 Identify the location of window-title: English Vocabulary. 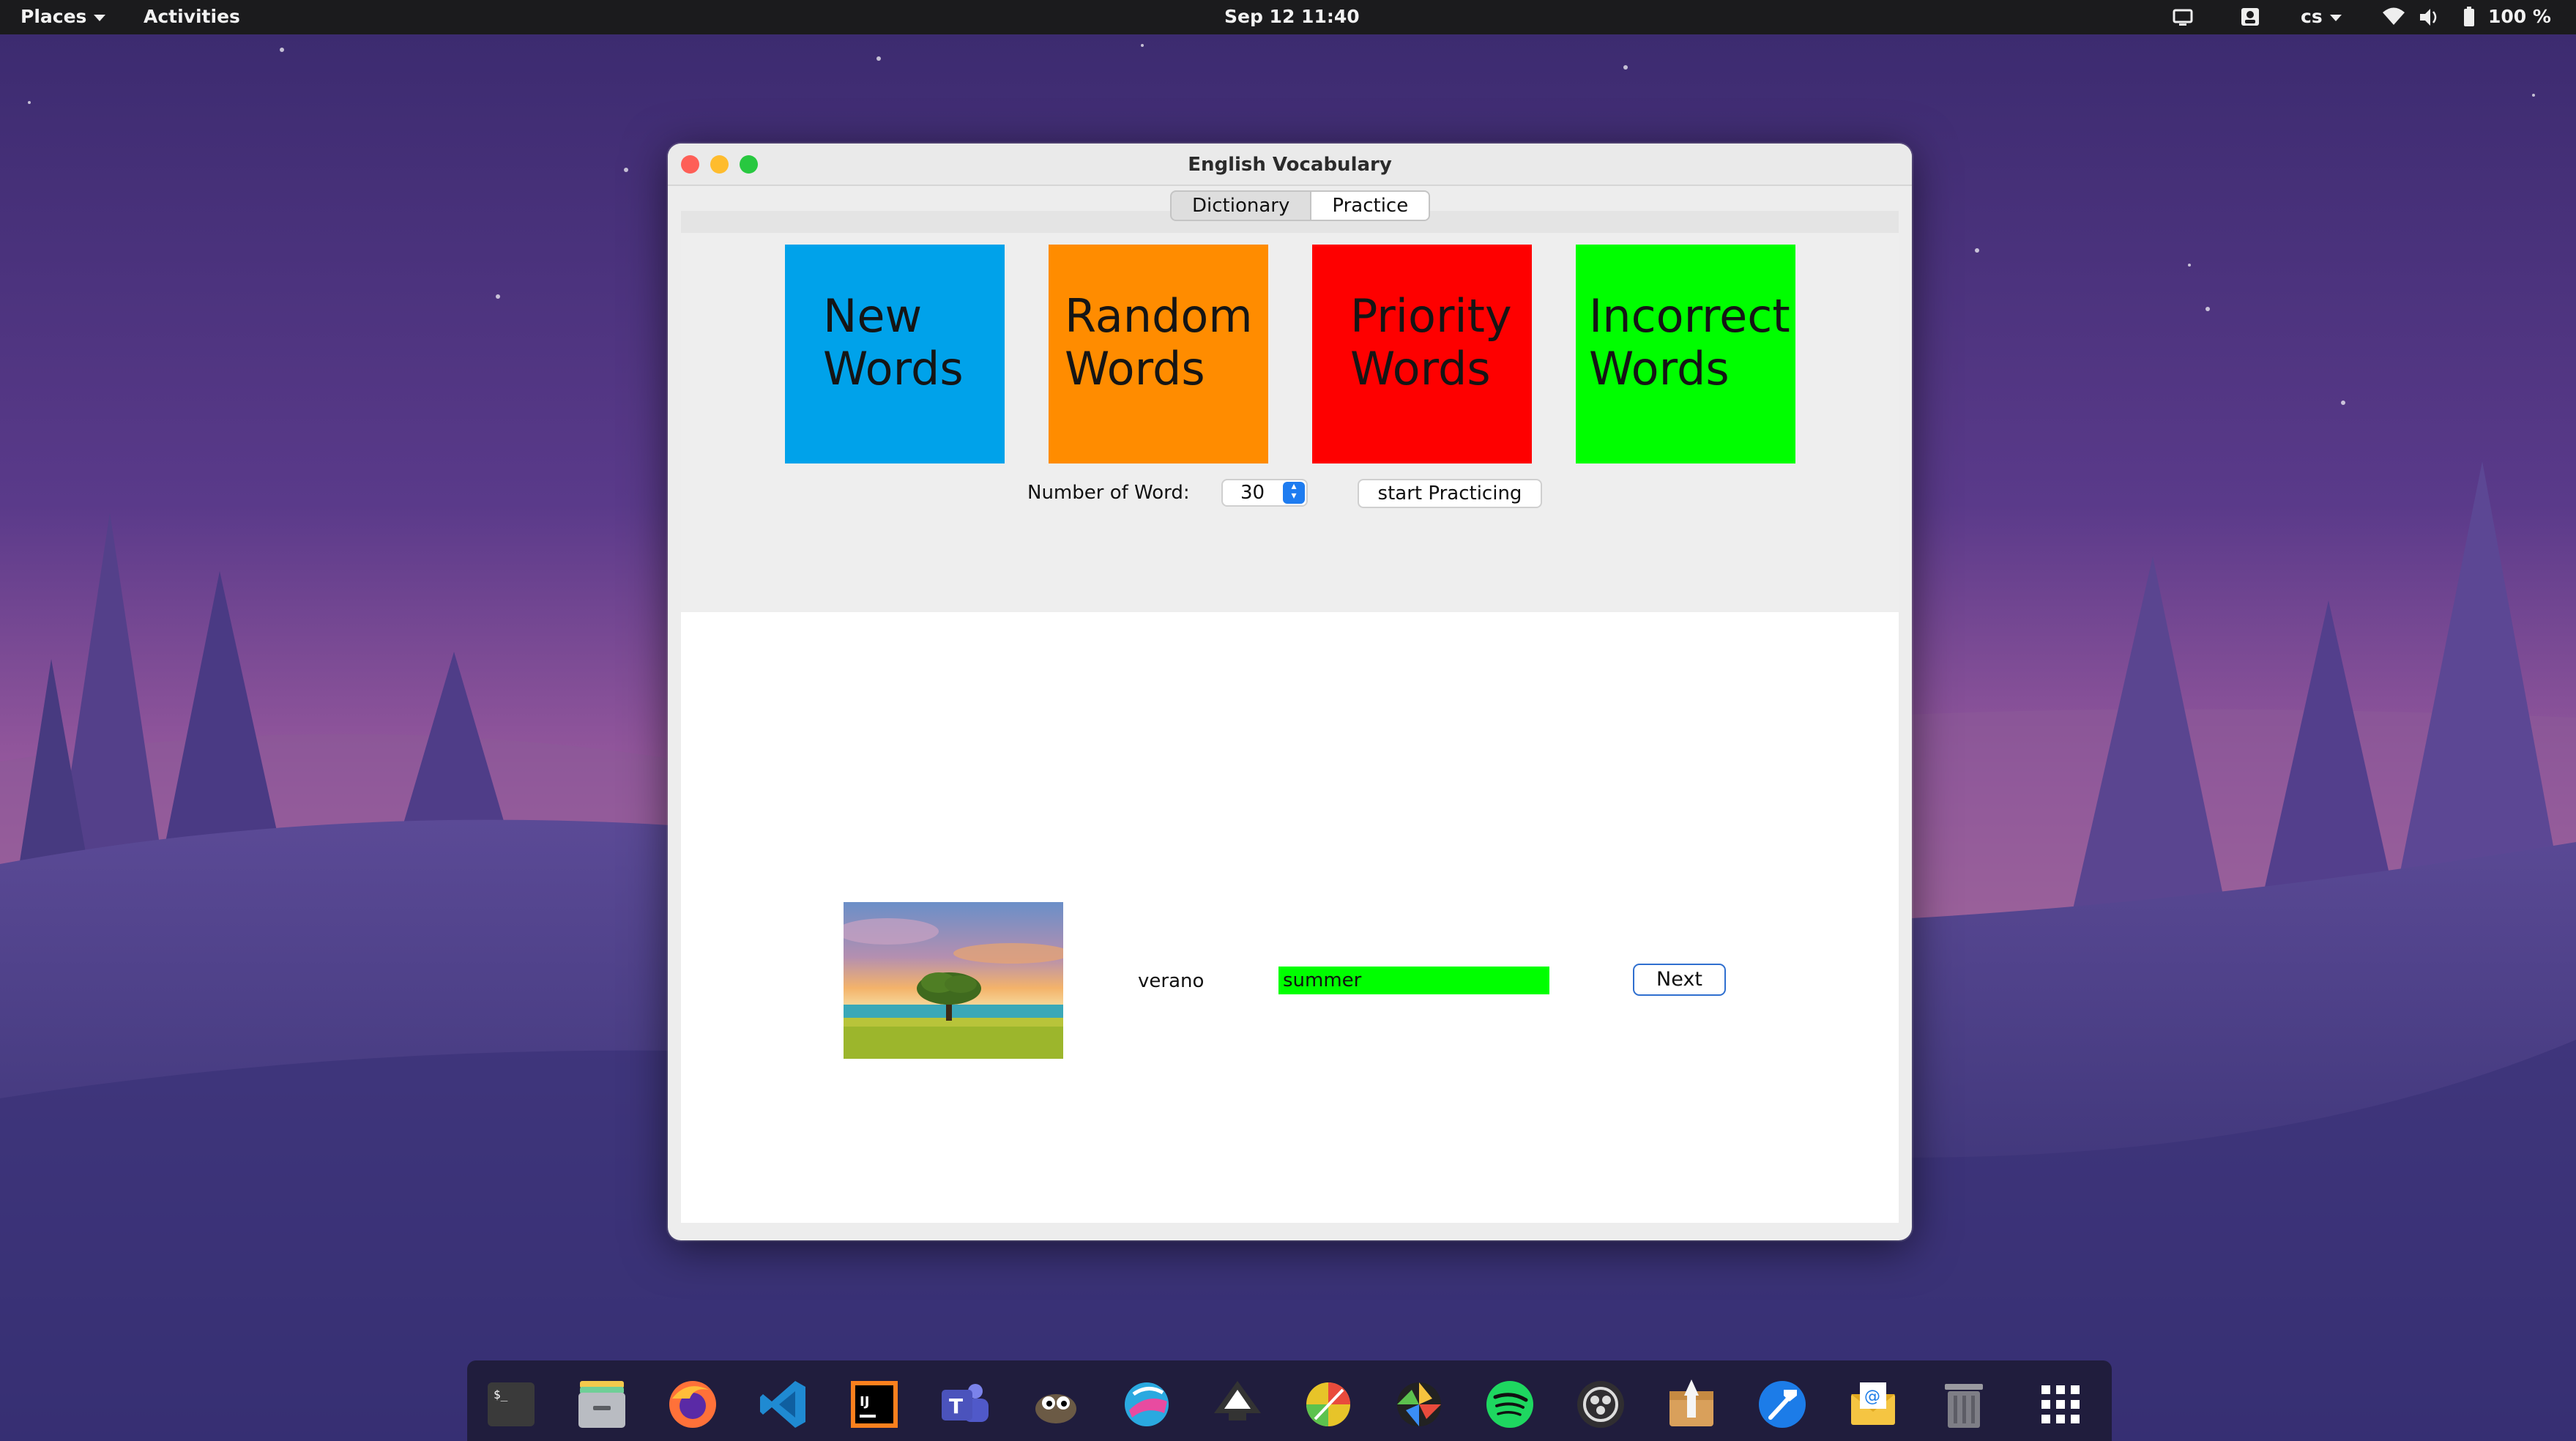
(1290, 165).